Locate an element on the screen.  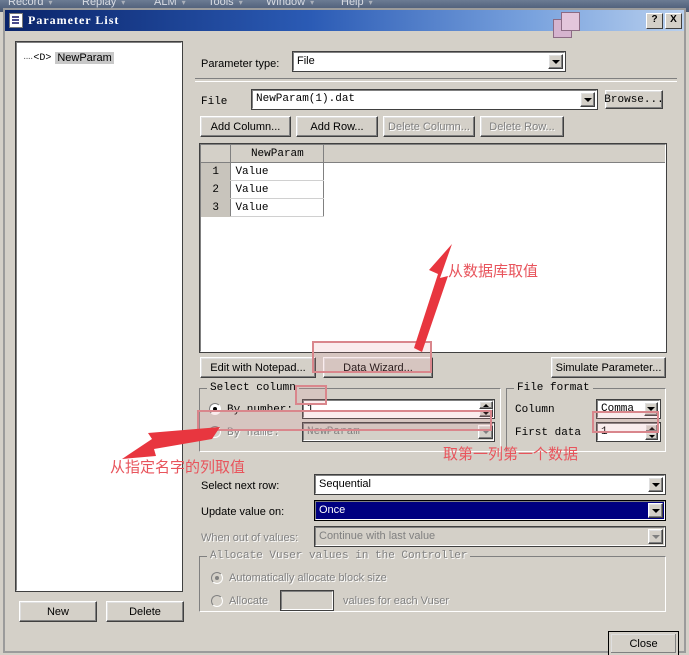
table-row: 1 Value is located at coordinates (433, 171).